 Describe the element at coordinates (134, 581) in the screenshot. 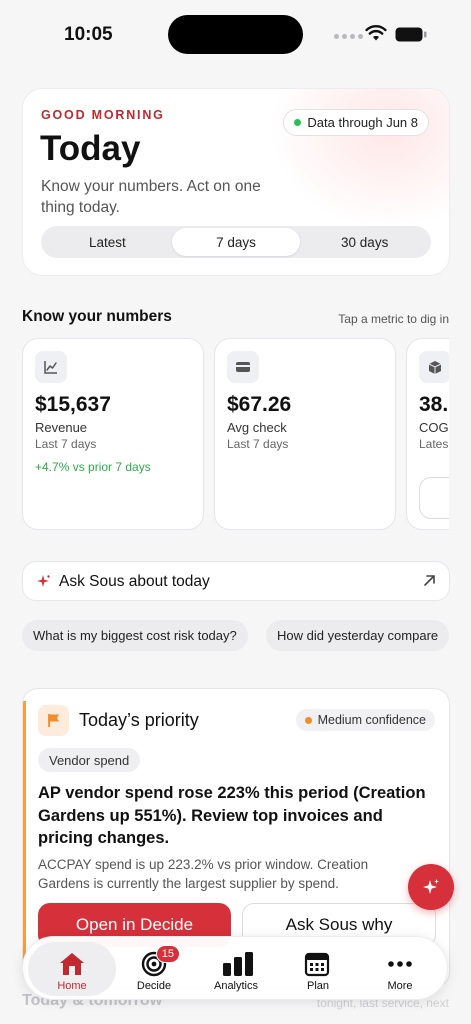

I see `ask-sous-label: Ask Sous about today` at that location.